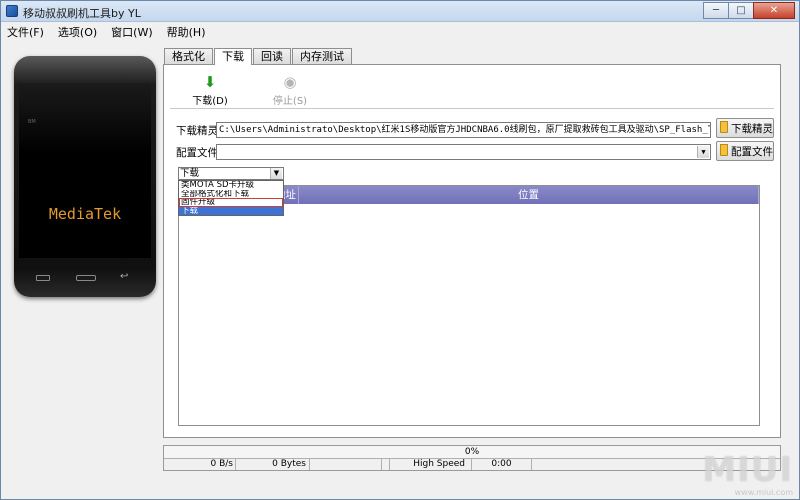 The width and height of the screenshot is (800, 500). What do you see at coordinates (131, 32) in the screenshot?
I see `menu-window: 窗口(W)` at bounding box center [131, 32].